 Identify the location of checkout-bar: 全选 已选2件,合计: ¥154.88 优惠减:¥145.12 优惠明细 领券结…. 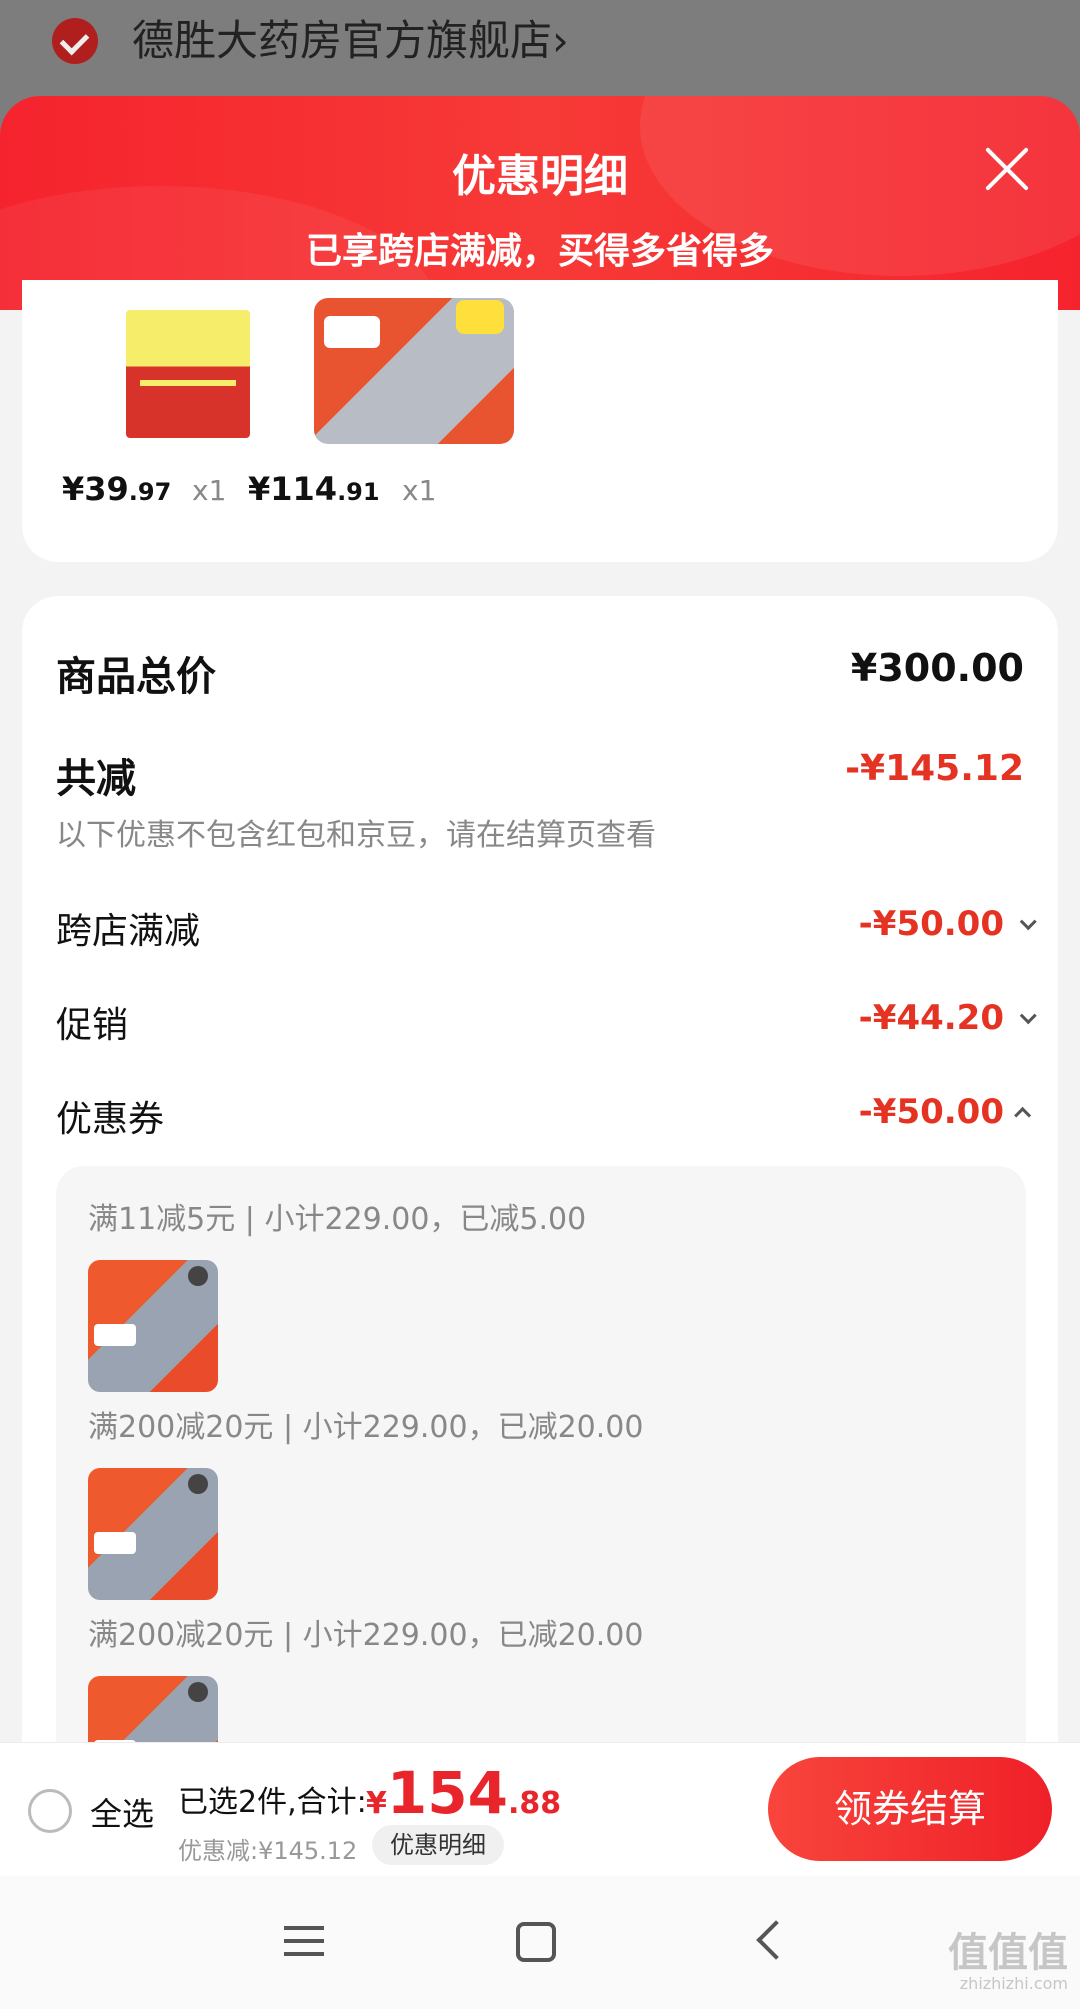
(540, 1809).